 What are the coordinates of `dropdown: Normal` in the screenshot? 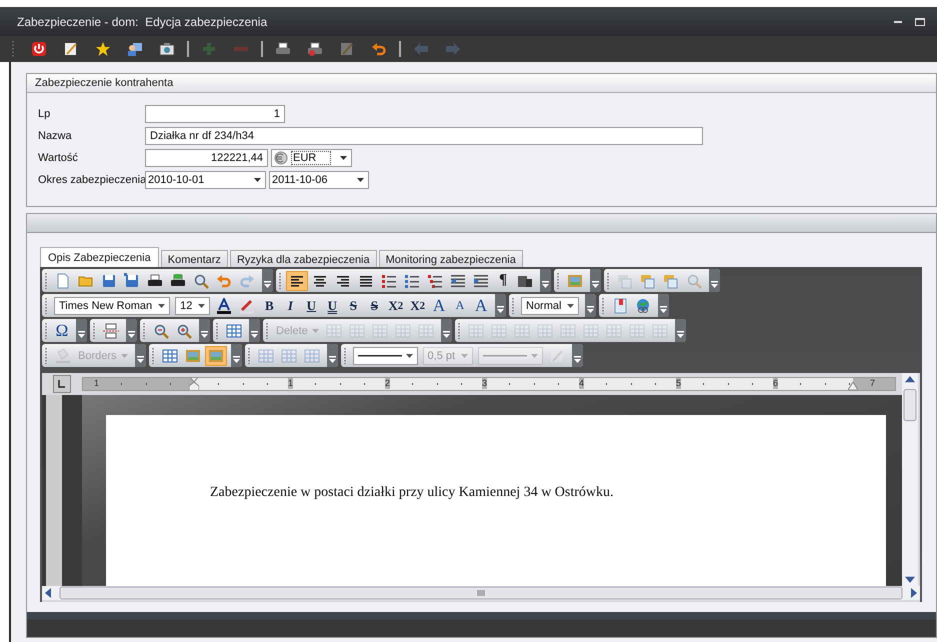 It's located at (550, 305).